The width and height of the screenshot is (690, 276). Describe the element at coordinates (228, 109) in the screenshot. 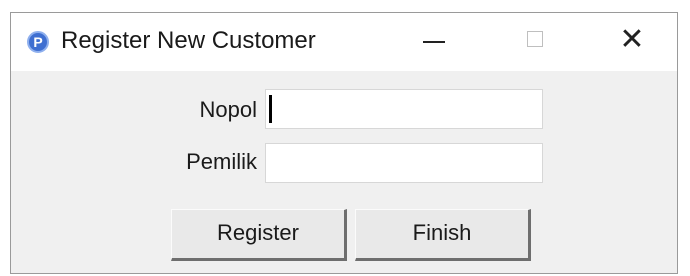

I see `nopol-label: Nopol` at that location.